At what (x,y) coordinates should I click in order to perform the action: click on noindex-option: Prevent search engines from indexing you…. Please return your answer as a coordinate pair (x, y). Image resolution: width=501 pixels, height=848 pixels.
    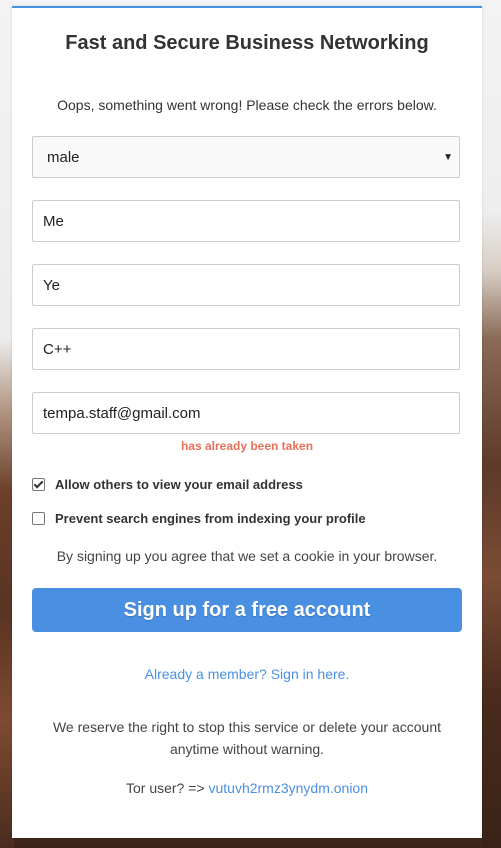
    Looking at the image, I should click on (252, 518).